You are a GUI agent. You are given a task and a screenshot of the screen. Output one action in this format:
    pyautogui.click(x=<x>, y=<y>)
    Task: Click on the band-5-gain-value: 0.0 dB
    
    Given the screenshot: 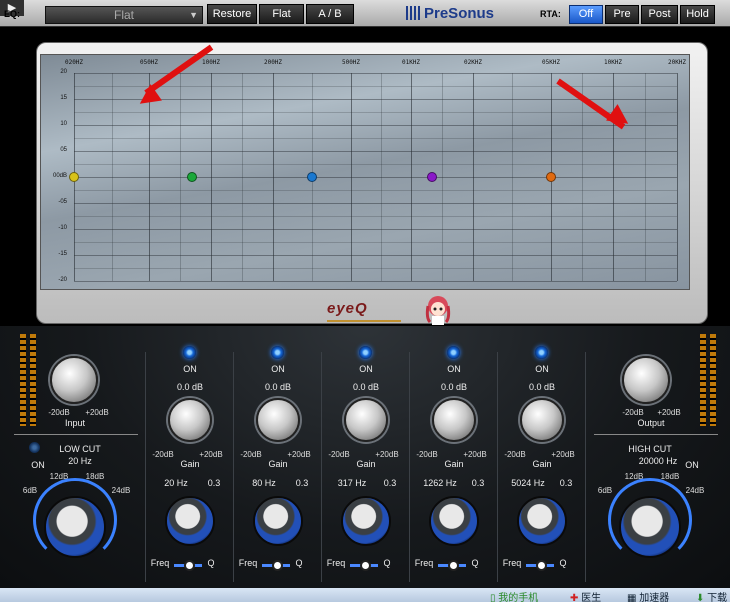 What is the action you would take?
    pyautogui.click(x=542, y=387)
    